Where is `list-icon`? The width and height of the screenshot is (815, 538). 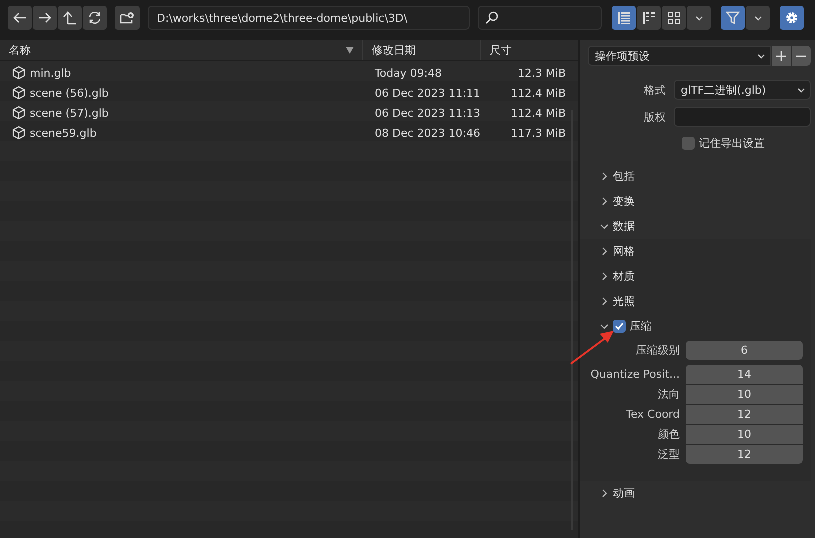
list-icon is located at coordinates (624, 18).